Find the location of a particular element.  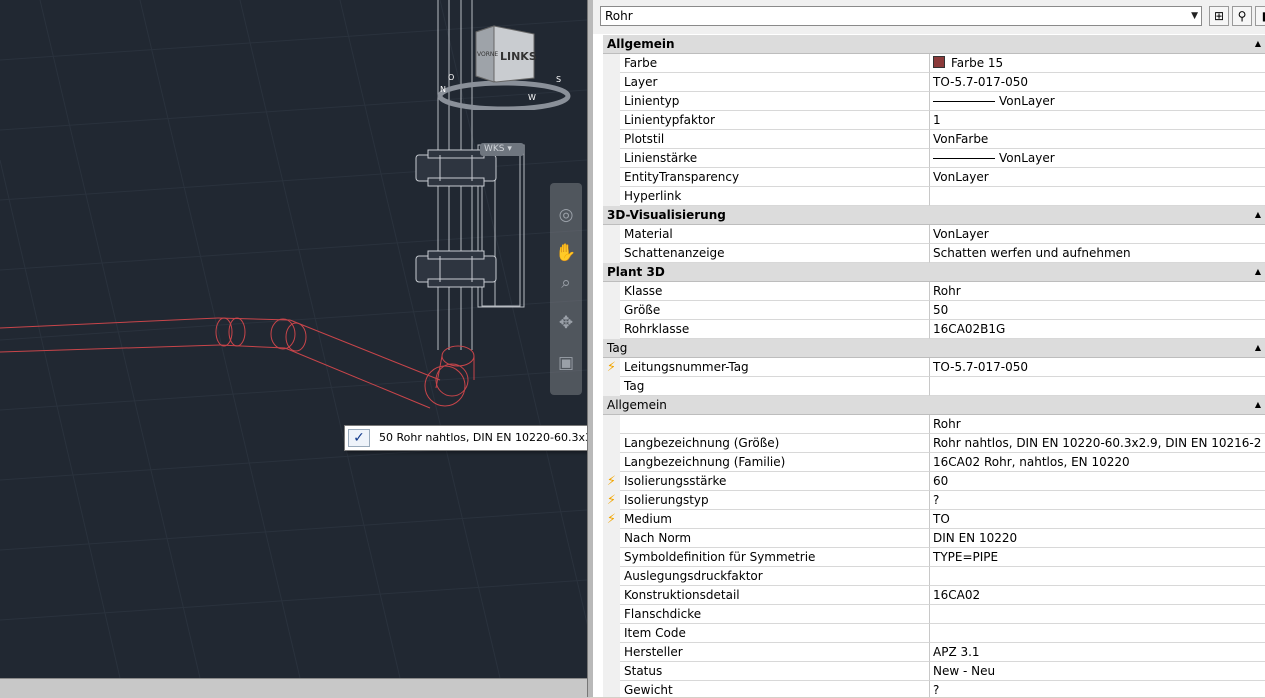

property-value: 50 is located at coordinates (1097, 310).